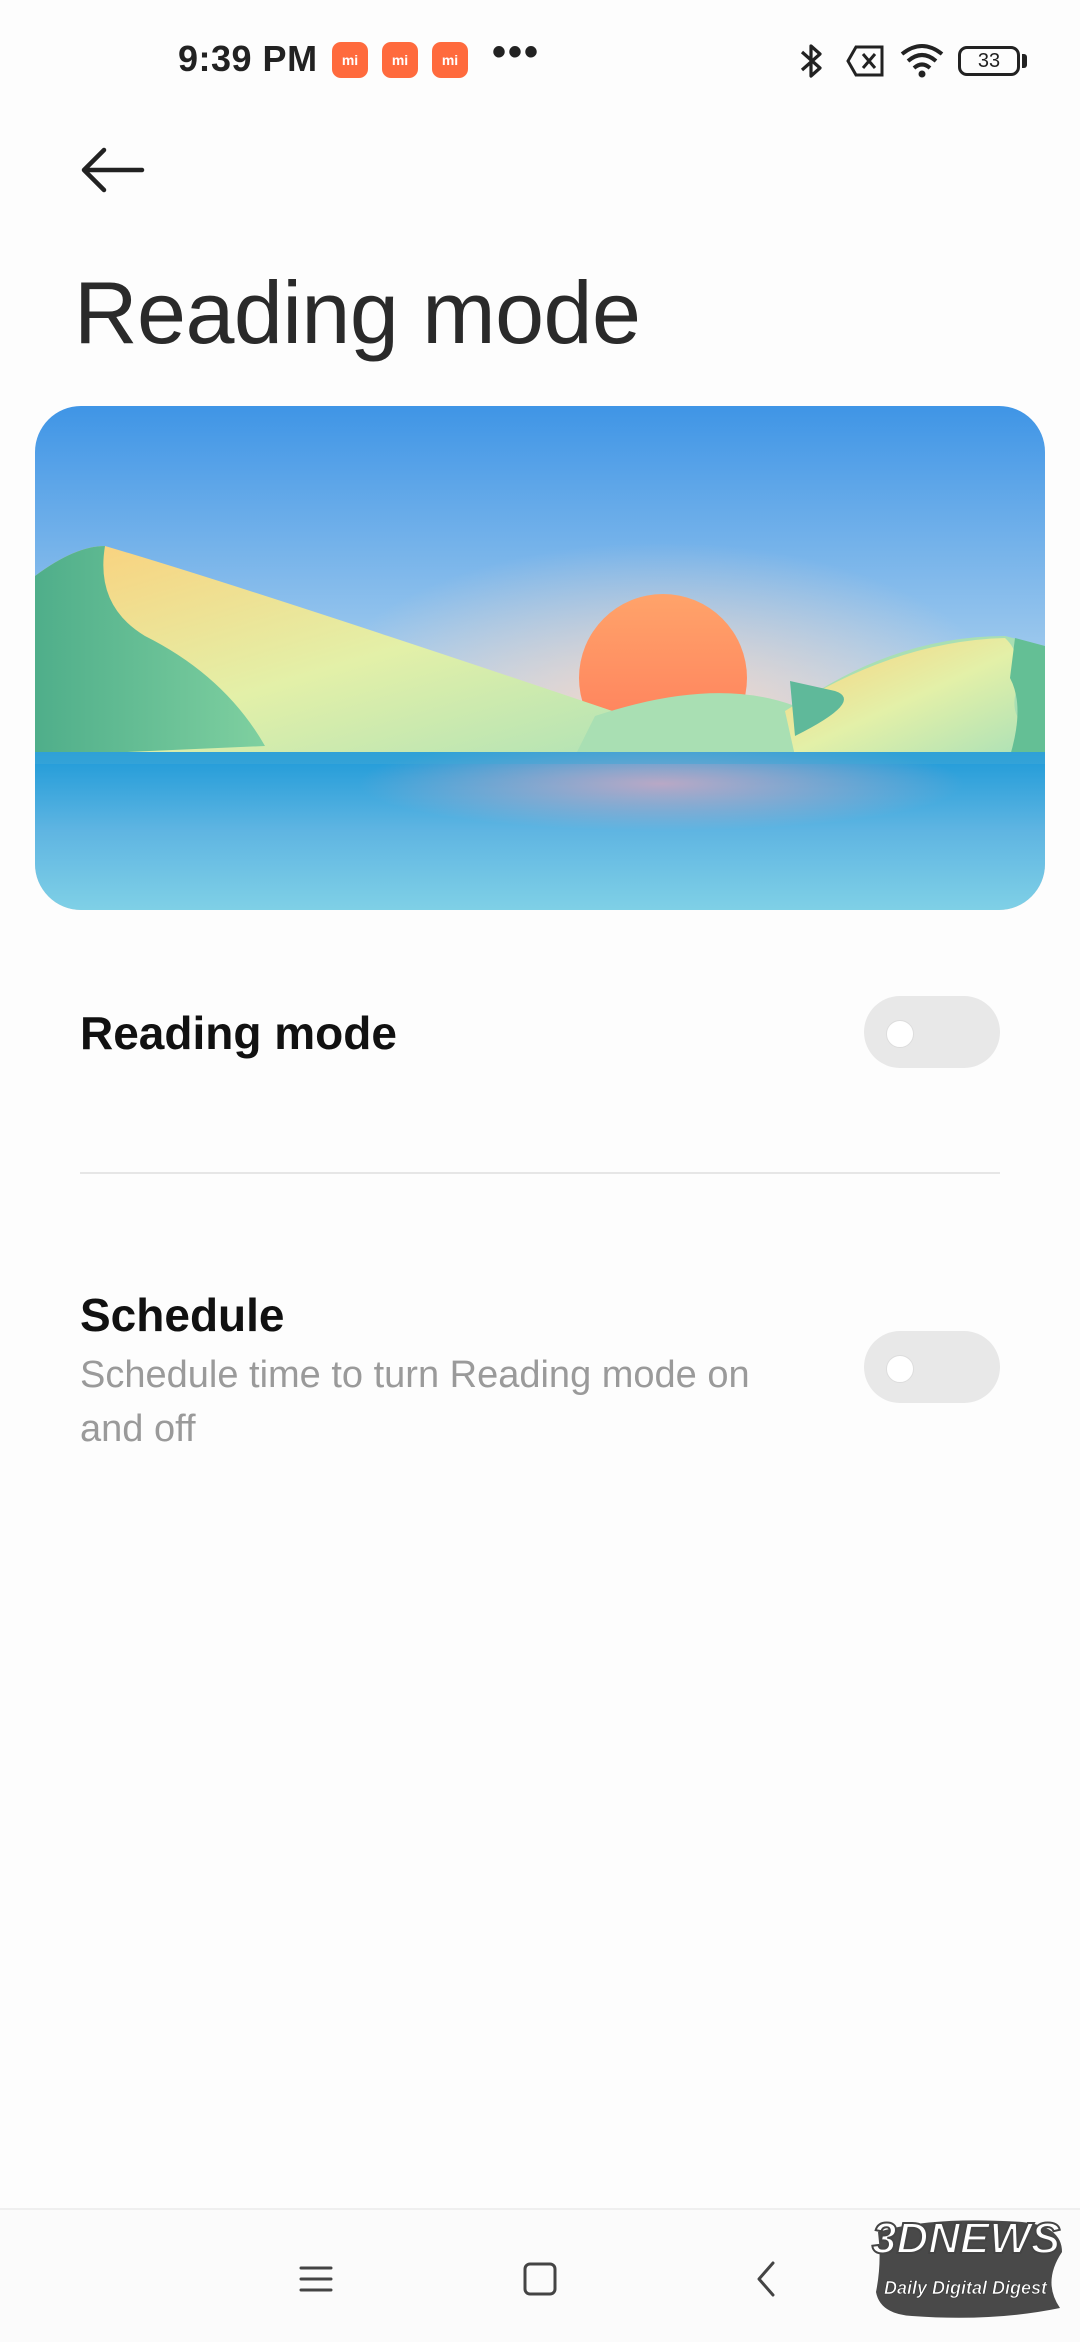 The image size is (1080, 2342). I want to click on divider, so click(540, 1173).